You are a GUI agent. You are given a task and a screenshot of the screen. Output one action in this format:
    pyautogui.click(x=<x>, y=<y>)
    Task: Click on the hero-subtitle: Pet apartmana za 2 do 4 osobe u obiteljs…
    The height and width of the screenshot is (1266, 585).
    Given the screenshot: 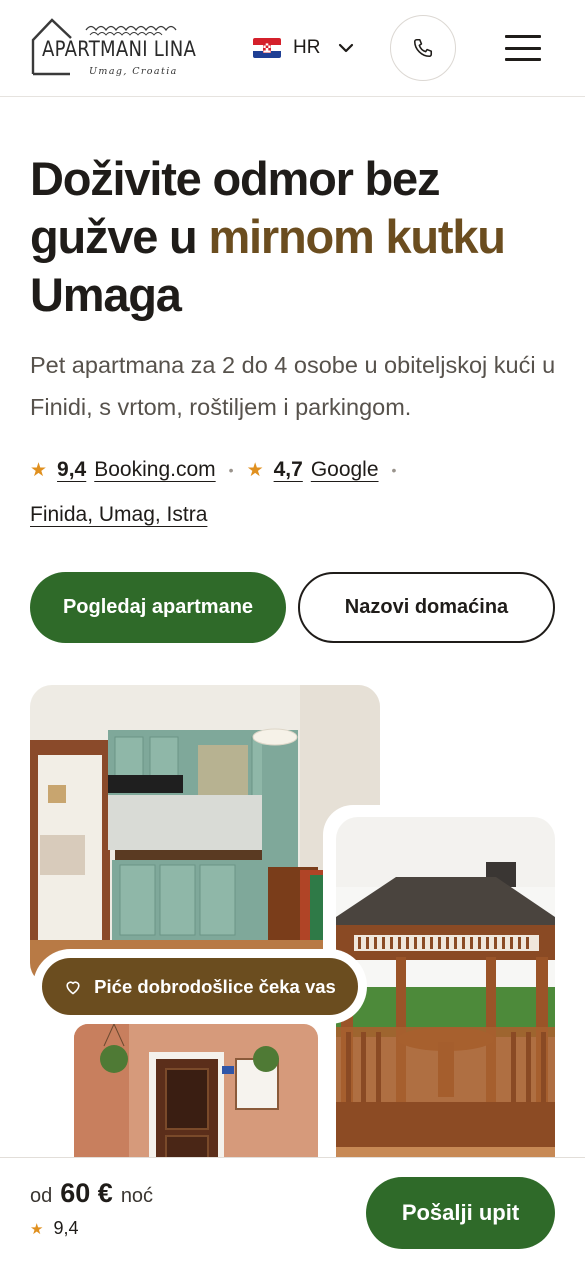 What is the action you would take?
    pyautogui.click(x=293, y=386)
    